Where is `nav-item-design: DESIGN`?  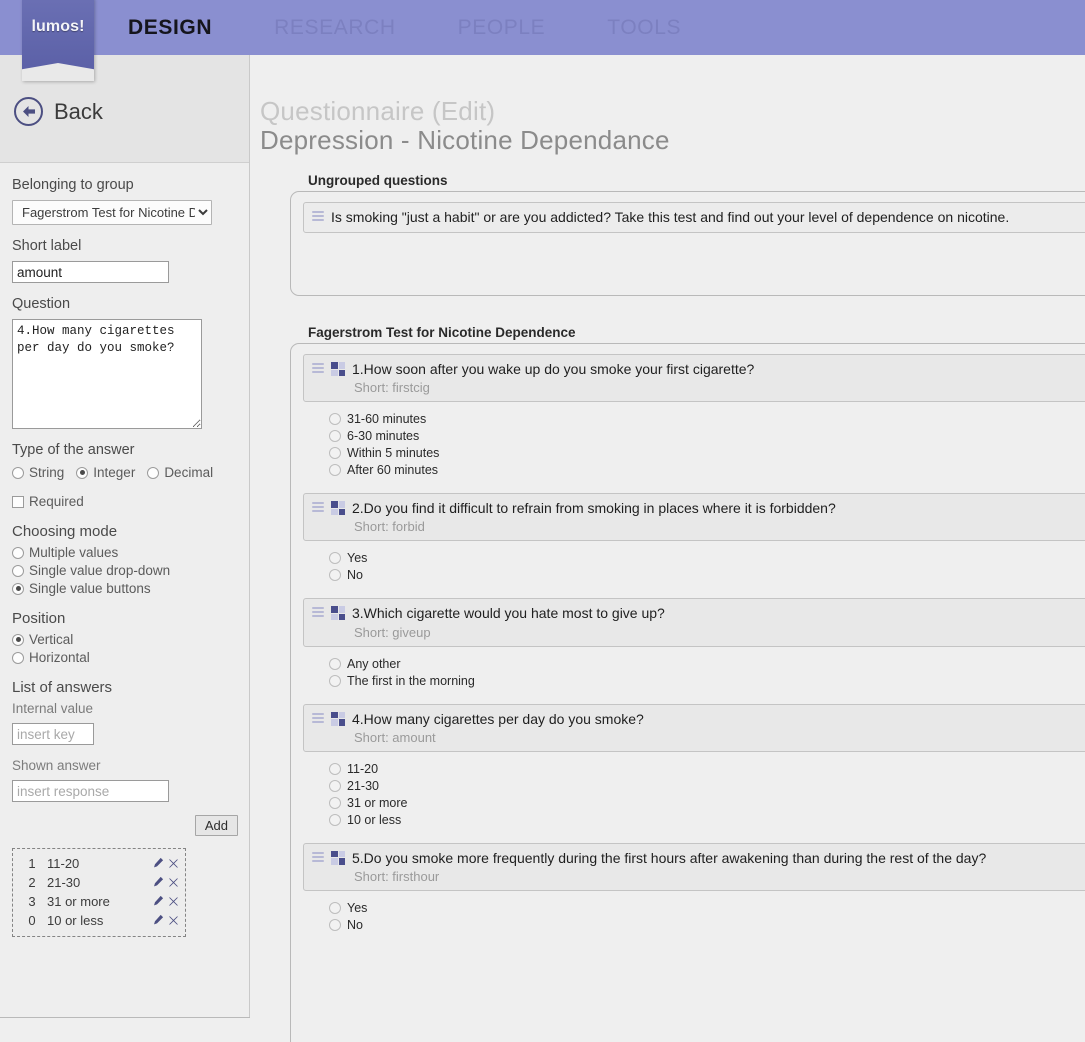 nav-item-design: DESIGN is located at coordinates (170, 28).